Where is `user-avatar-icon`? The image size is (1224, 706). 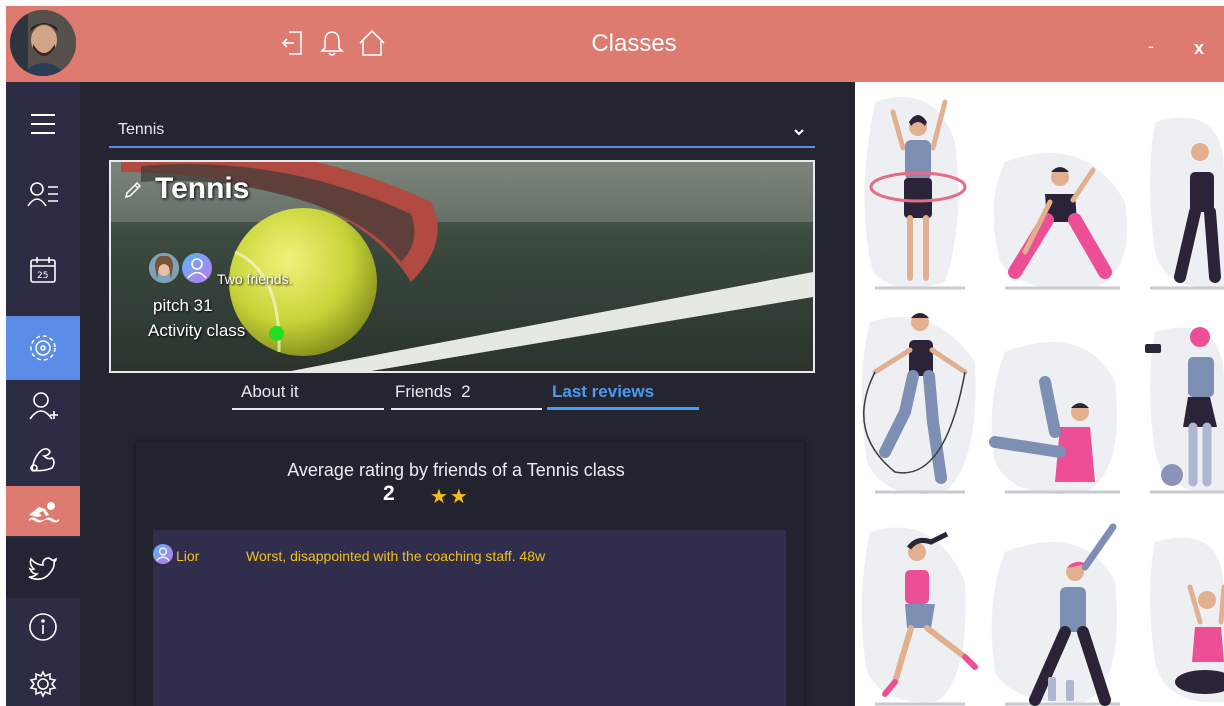 user-avatar-icon is located at coordinates (163, 556).